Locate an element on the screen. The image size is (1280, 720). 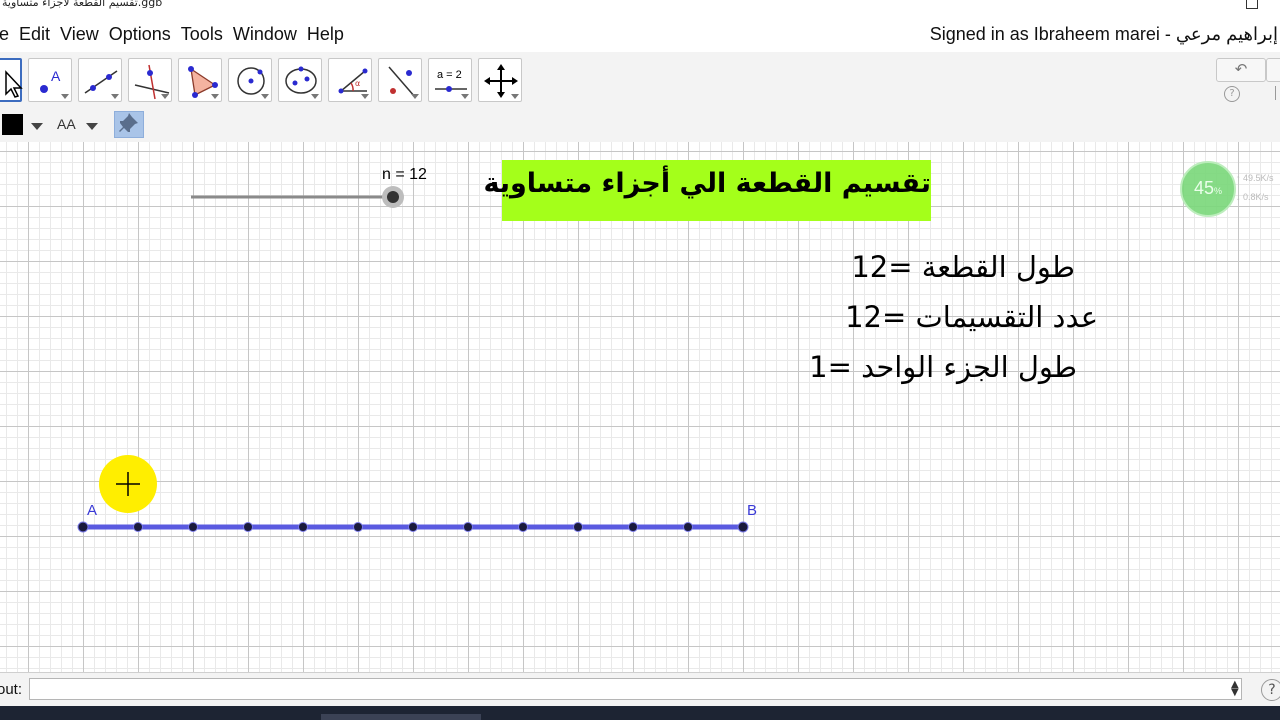
text-size-dropdown-icon is located at coordinates (92, 126).